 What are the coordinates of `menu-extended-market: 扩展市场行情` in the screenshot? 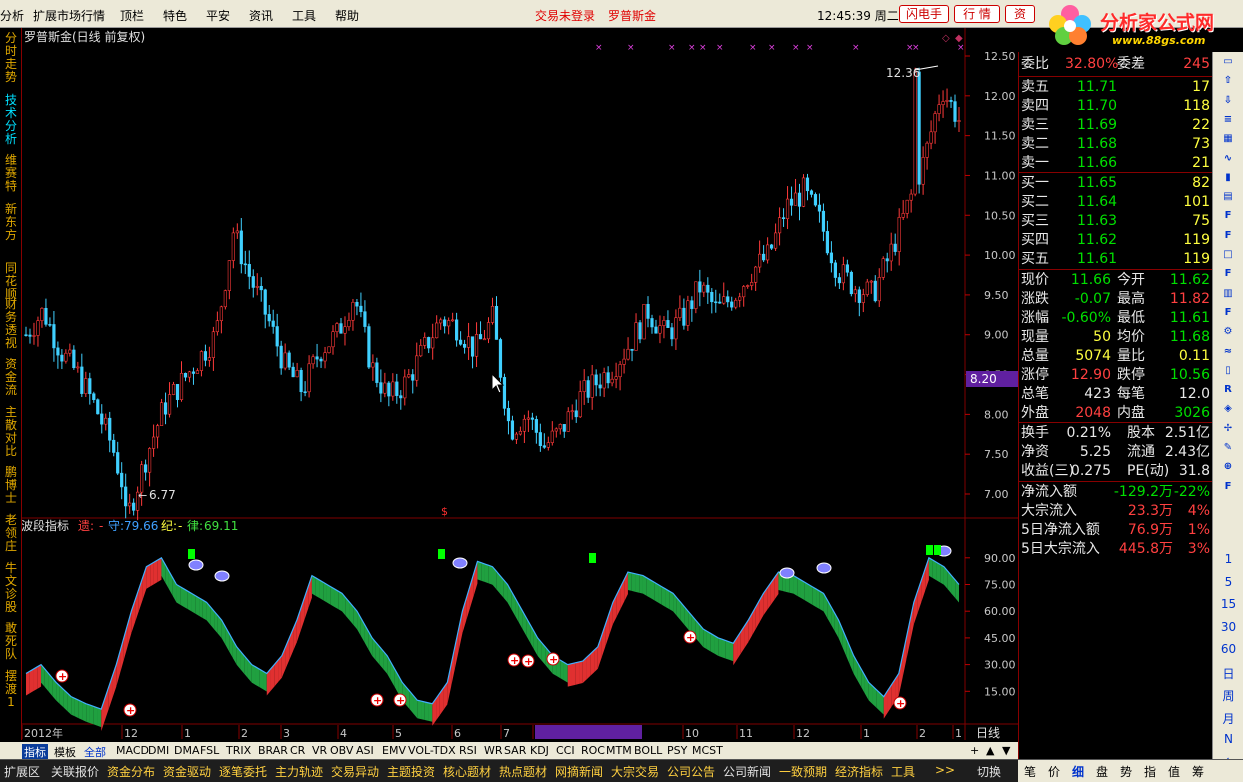 It's located at (69, 15).